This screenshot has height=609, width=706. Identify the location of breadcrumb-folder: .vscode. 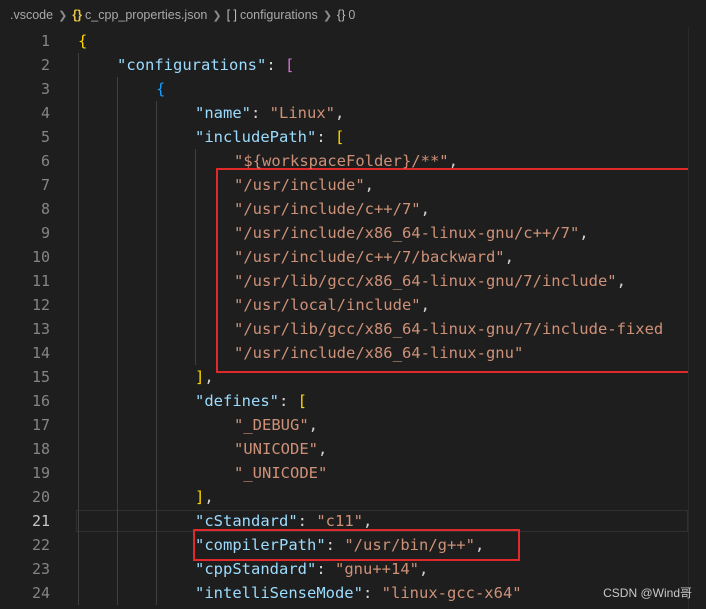
(31, 15).